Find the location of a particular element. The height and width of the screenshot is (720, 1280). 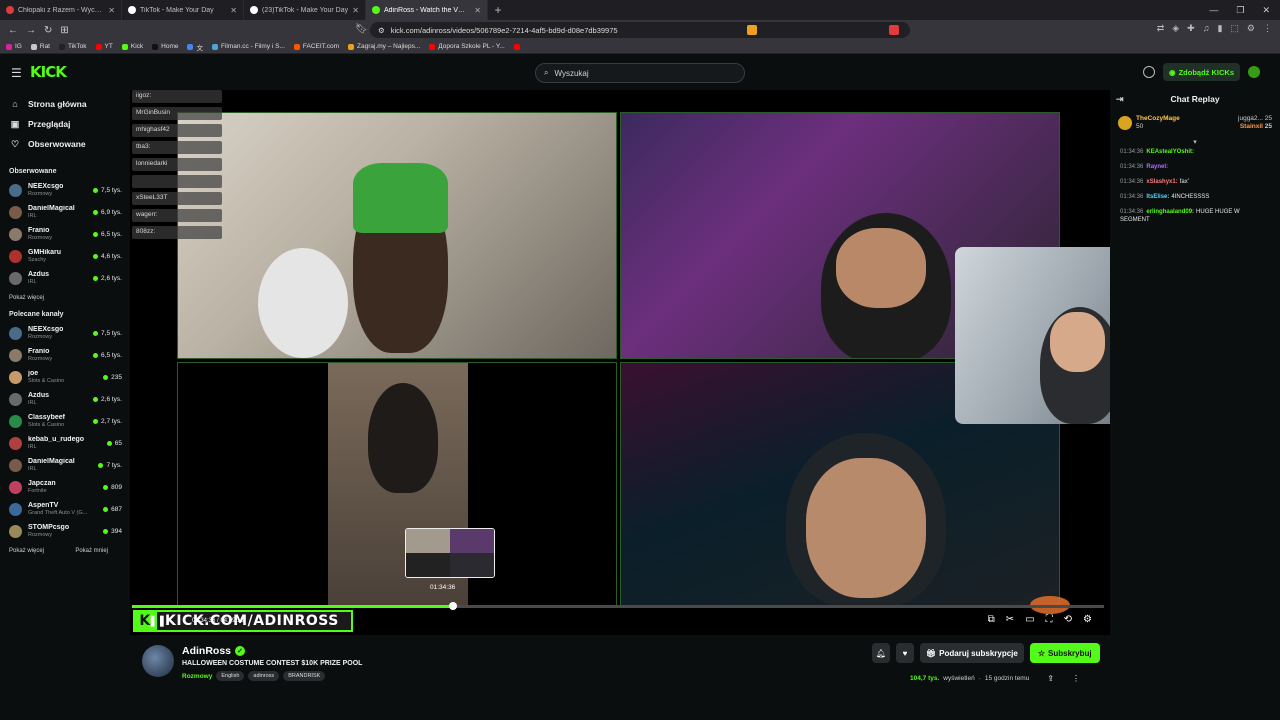

bookmark-item: Home is located at coordinates (165, 46).